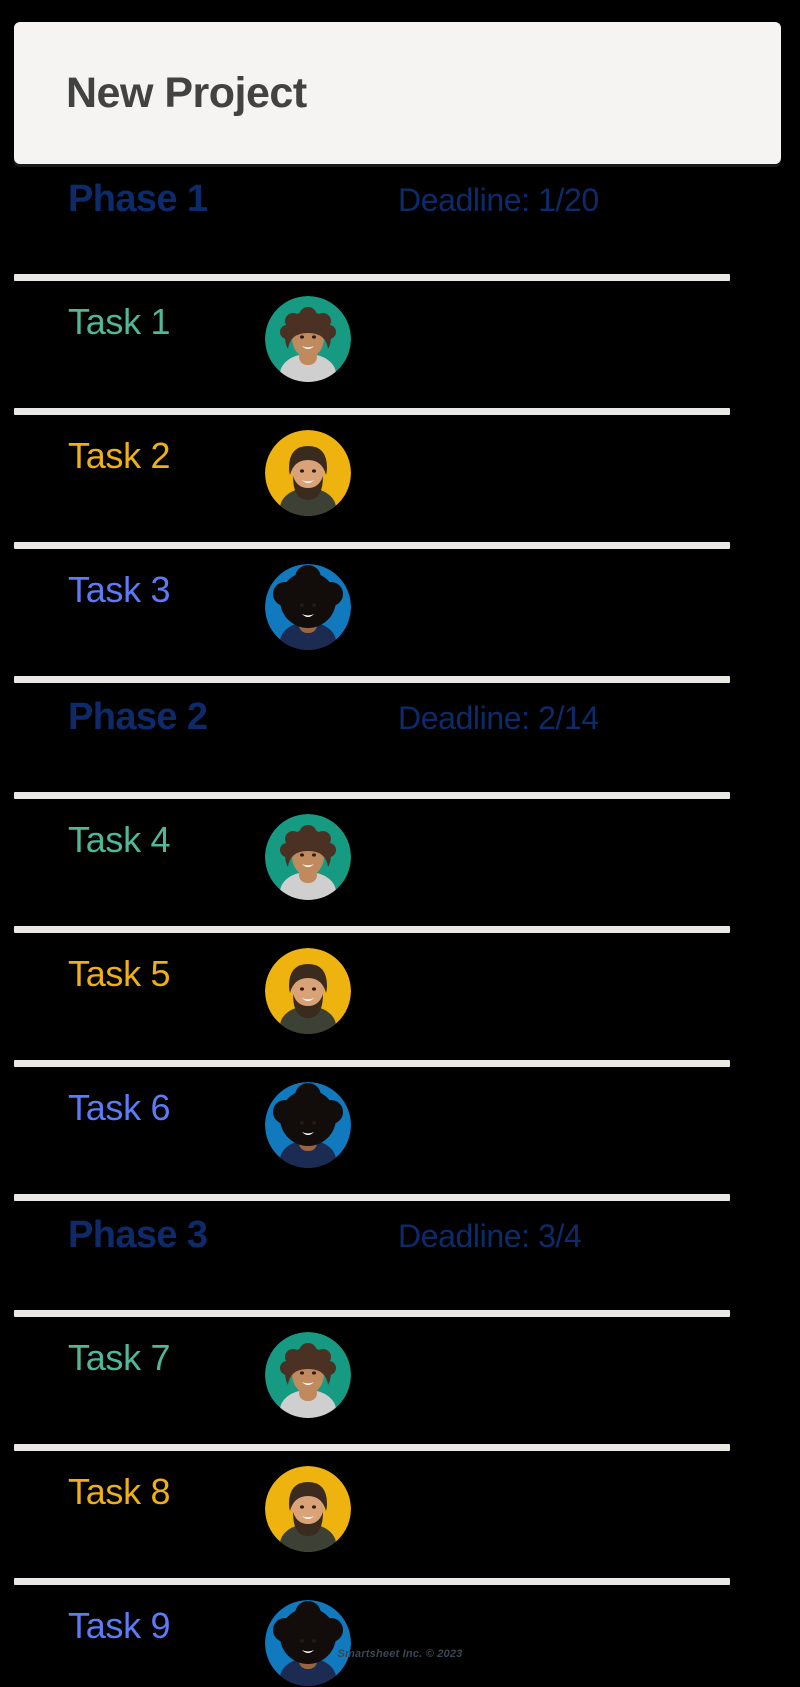 The width and height of the screenshot is (800, 1687). What do you see at coordinates (186, 93) in the screenshot?
I see `page-title: New Project` at bounding box center [186, 93].